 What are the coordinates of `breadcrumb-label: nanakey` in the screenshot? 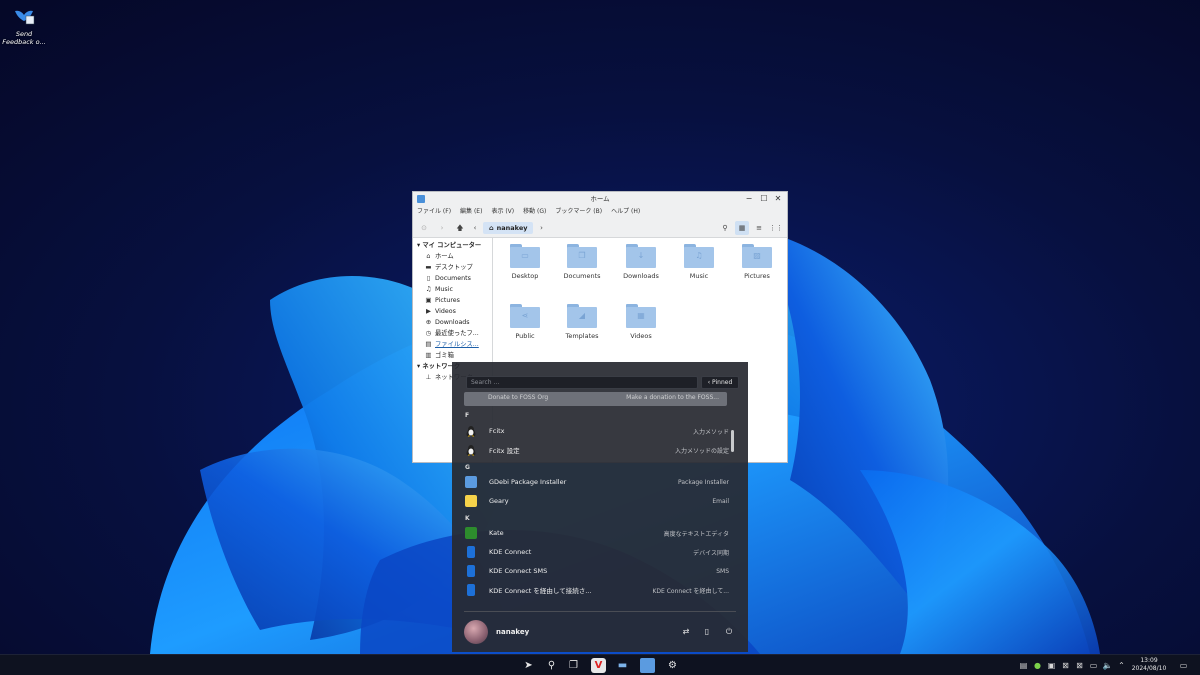 It's located at (512, 227).